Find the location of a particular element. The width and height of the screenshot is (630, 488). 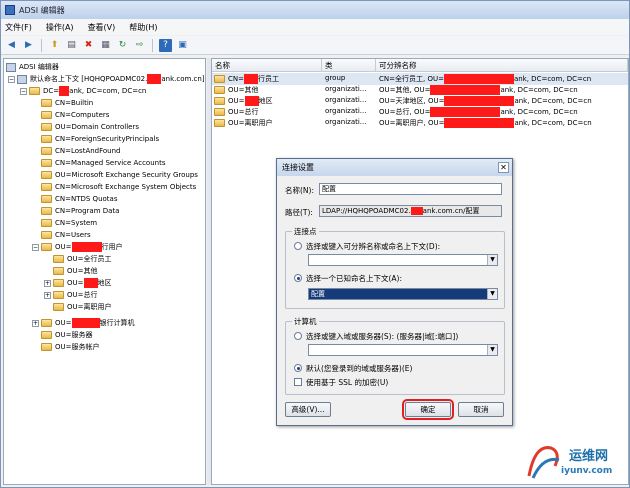

ssl-label: 使用基于 SSL 的加密(U) is located at coordinates (347, 382).